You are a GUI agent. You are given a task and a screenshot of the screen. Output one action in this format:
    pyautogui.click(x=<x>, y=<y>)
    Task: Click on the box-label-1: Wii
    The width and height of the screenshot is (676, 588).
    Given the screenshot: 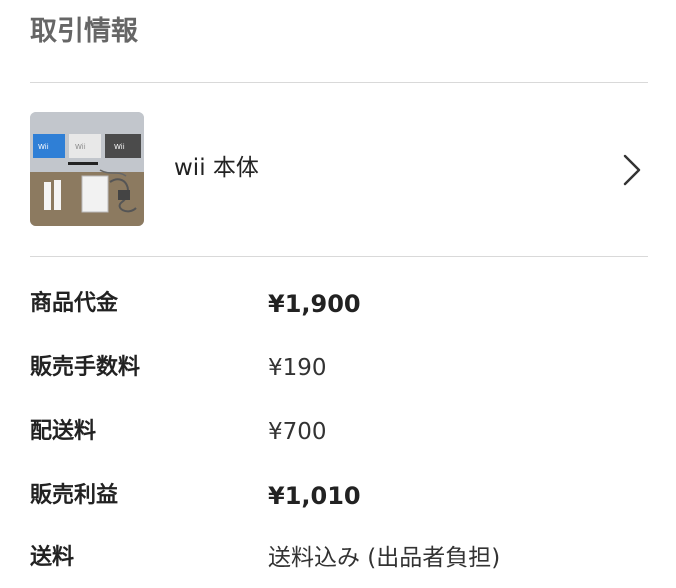 What is the action you would take?
    pyautogui.click(x=43, y=147)
    